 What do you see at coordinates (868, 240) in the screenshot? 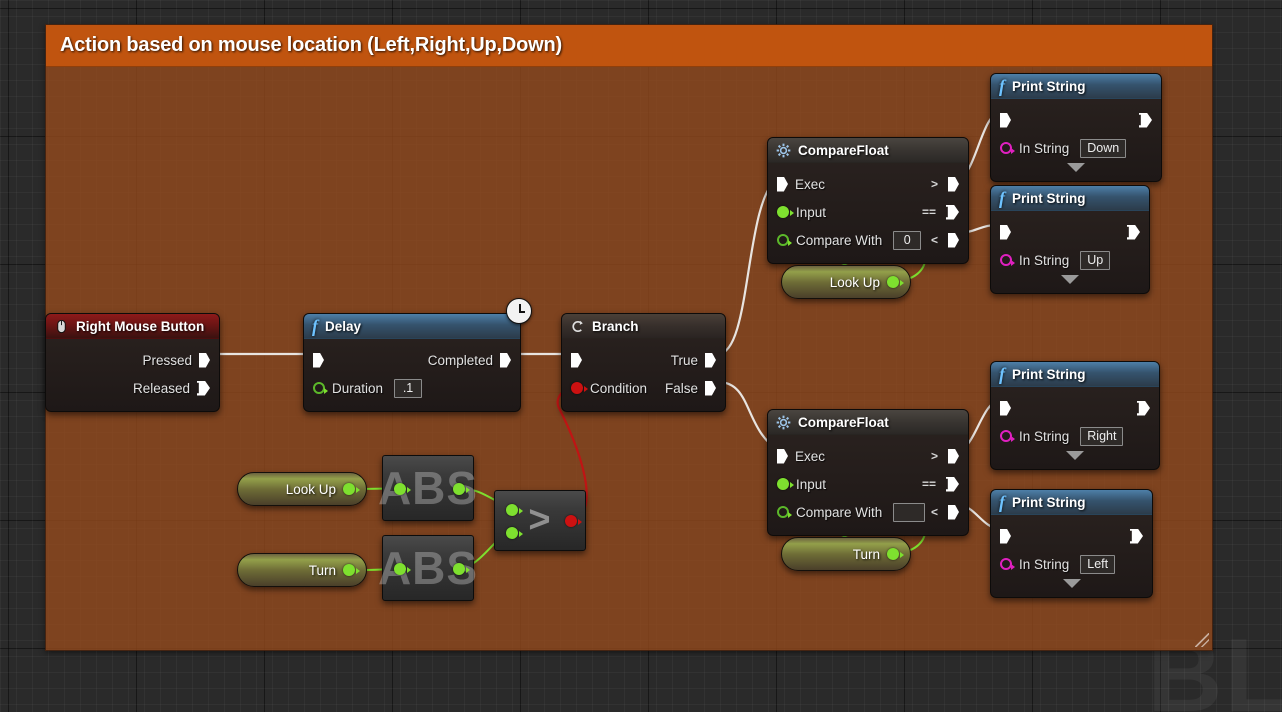
I see `pin-row-compare-with: Compare With 0 <` at bounding box center [868, 240].